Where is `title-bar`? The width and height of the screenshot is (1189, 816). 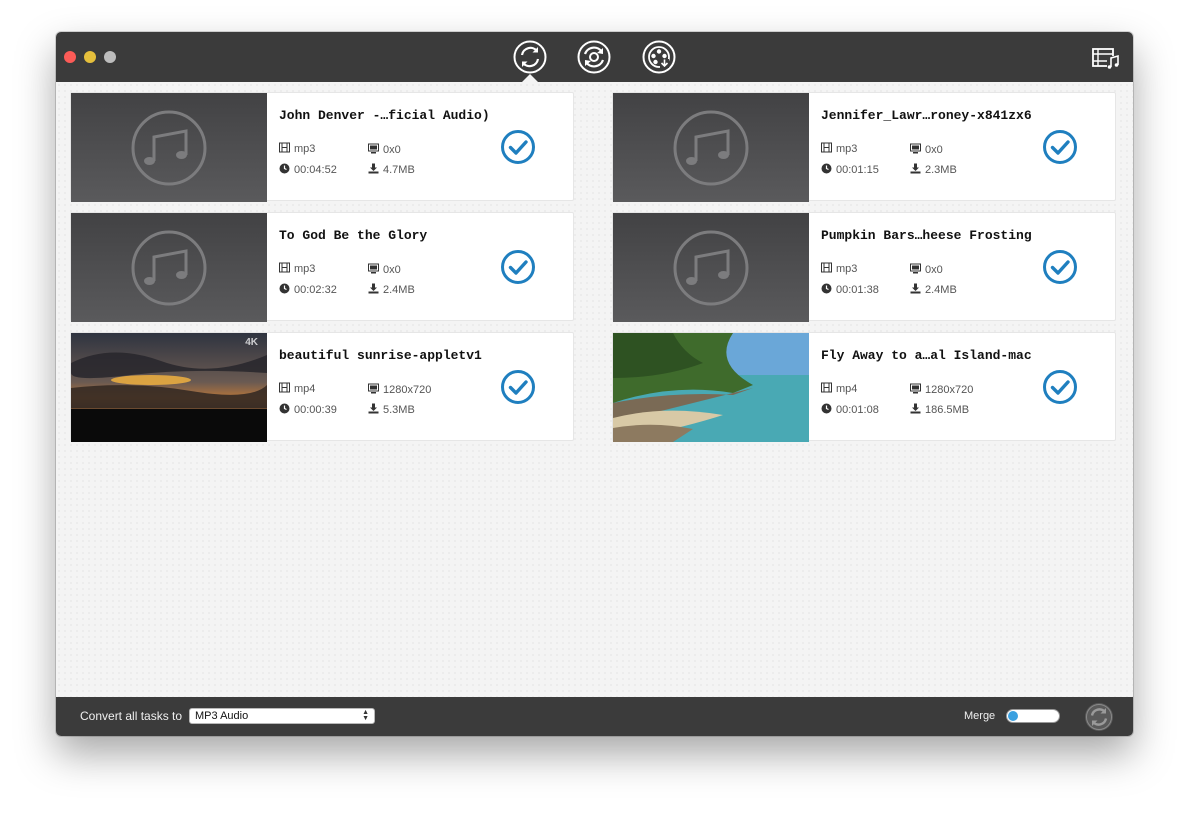 title-bar is located at coordinates (594, 57).